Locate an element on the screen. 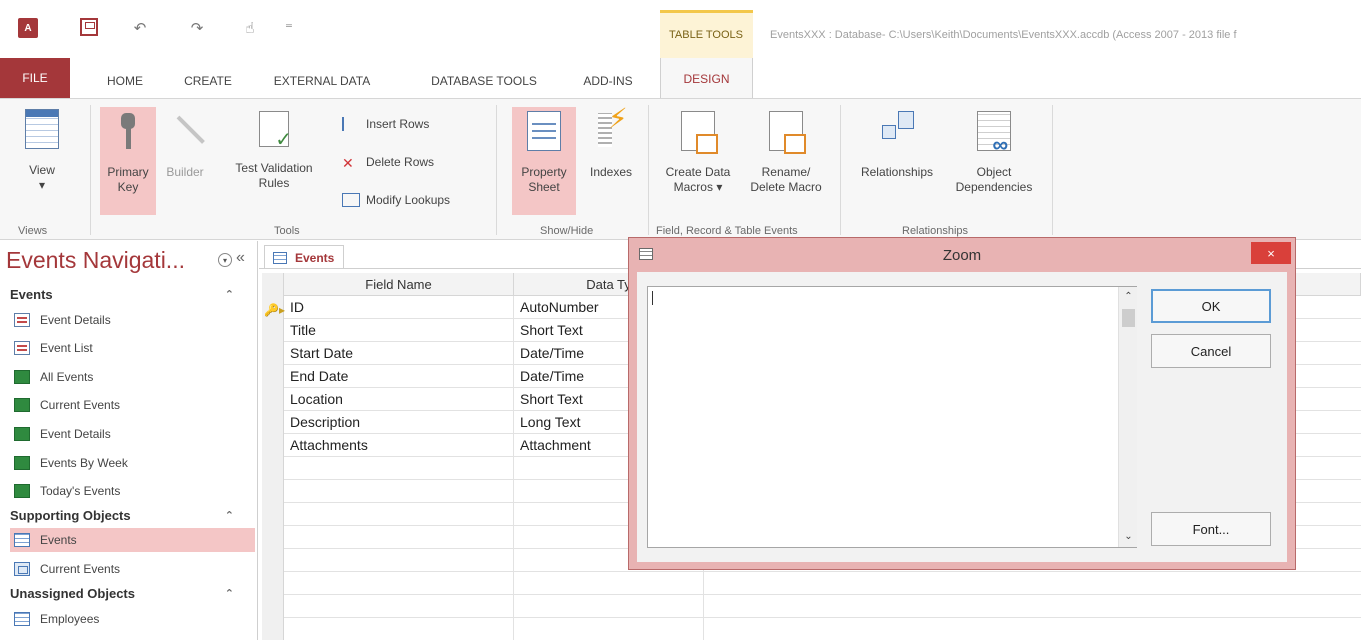 The height and width of the screenshot is (640, 1361). scroll-down-icon: ⌄ is located at coordinates (1128, 536).